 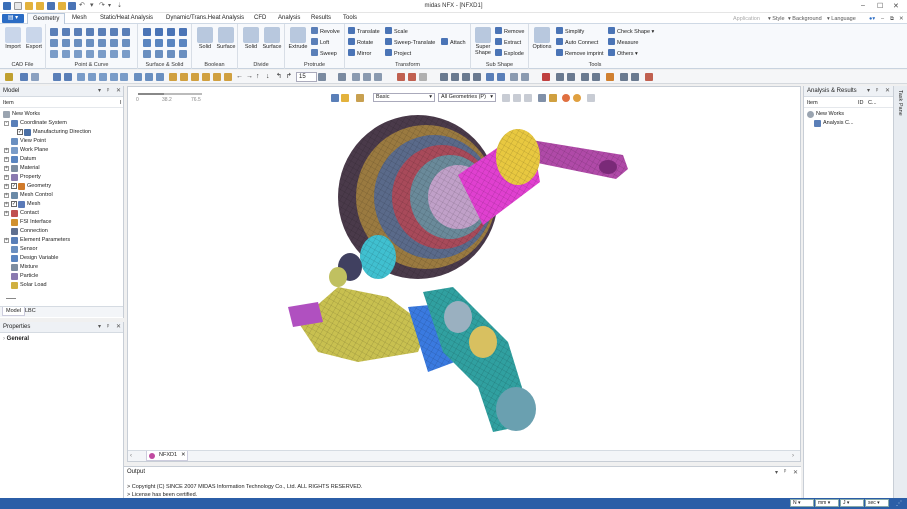 What do you see at coordinates (62, 195) in the screenshot?
I see `model-tree-item: + Mesh Control` at bounding box center [62, 195].